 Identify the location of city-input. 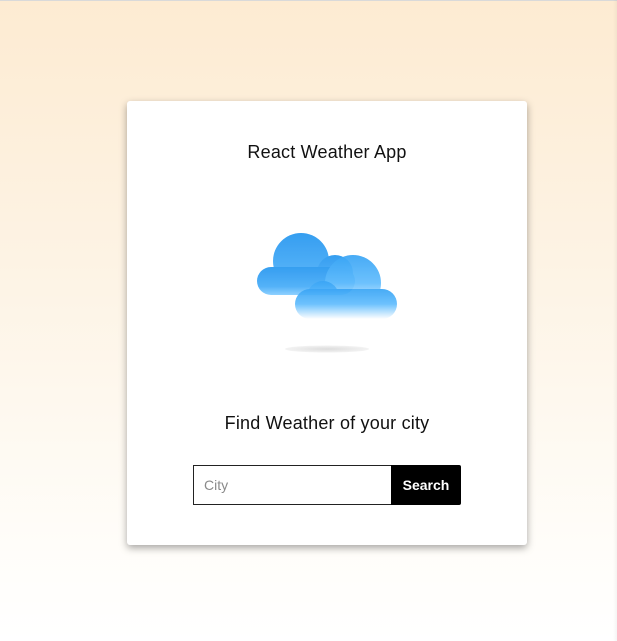
(292, 485).